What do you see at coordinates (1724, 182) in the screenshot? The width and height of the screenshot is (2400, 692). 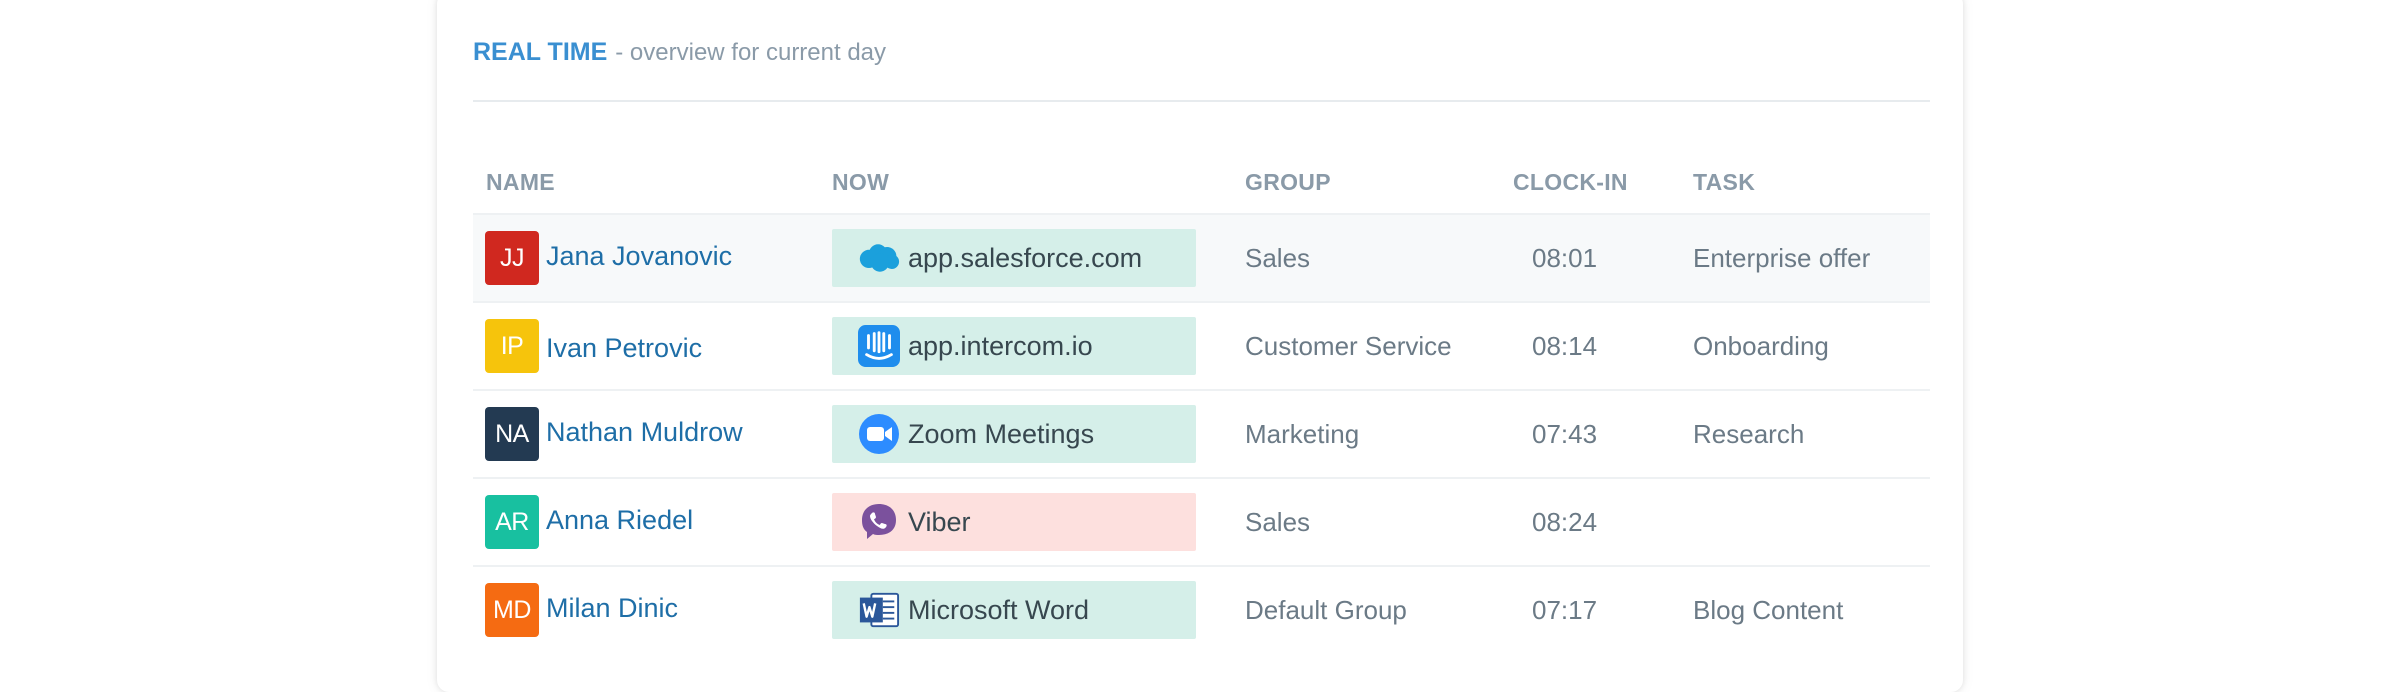 I see `column-header-task: TASK` at bounding box center [1724, 182].